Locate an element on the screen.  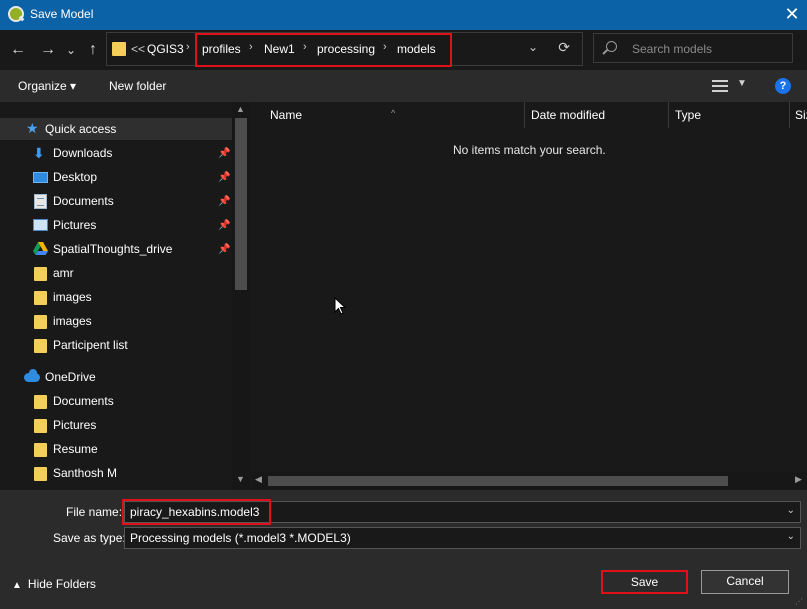
scroll-down-icon: ▼ is located at coordinates (240, 479).